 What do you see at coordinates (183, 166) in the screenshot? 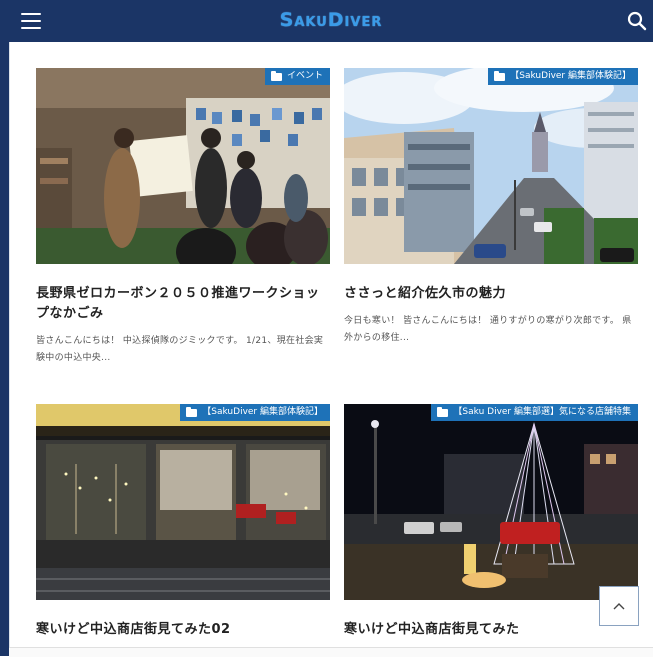
I see `article-thumbnail: イベント` at bounding box center [183, 166].